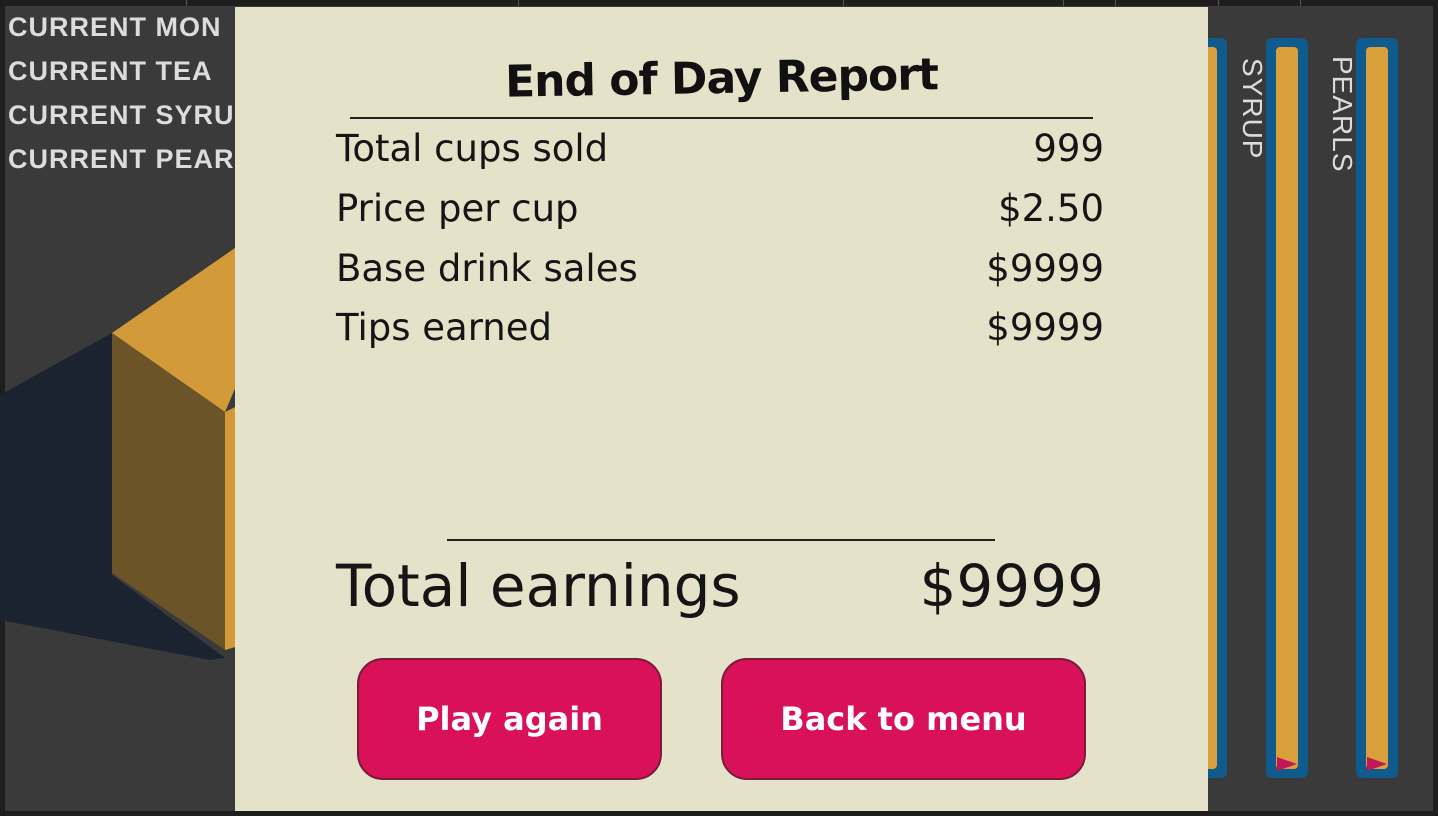 The width and height of the screenshot is (1438, 816). Describe the element at coordinates (487, 268) in the screenshot. I see `row-label: Base drink sales` at that location.